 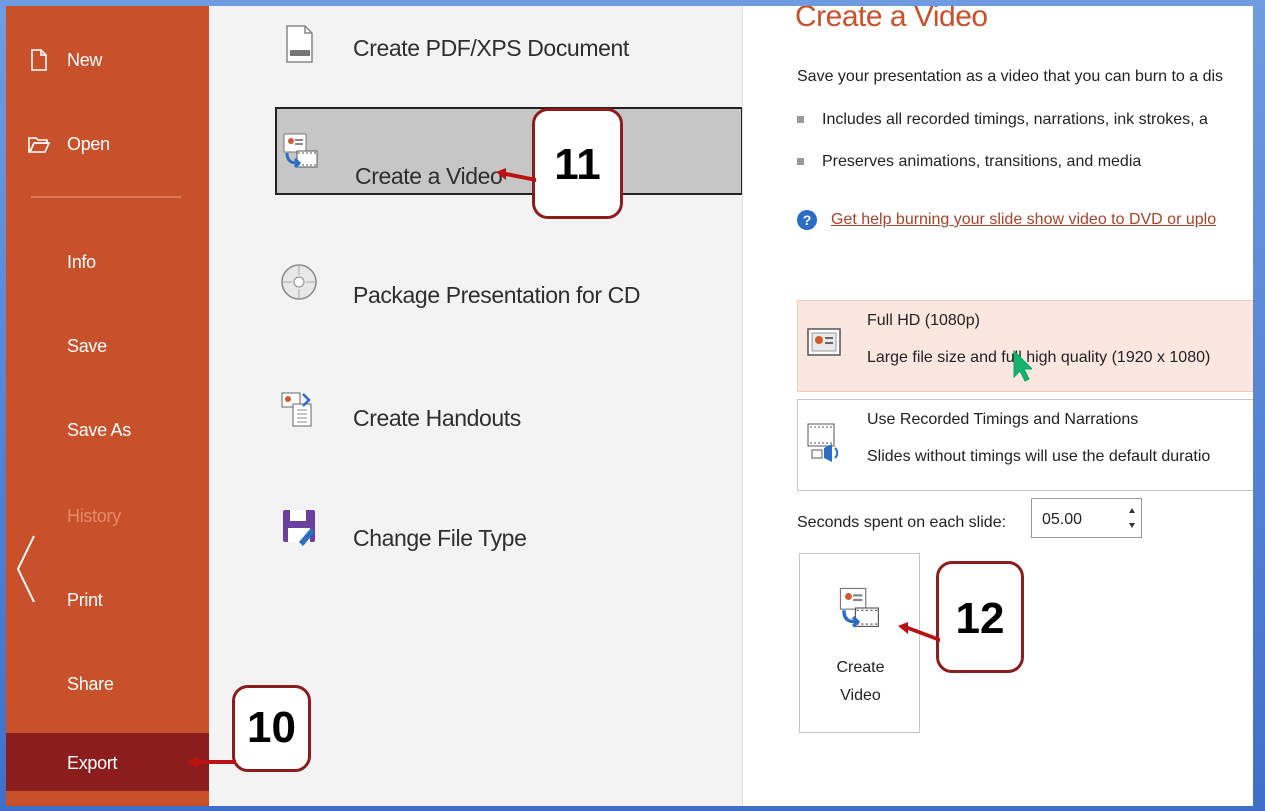 I want to click on create-video-line2: Video, so click(x=860, y=695).